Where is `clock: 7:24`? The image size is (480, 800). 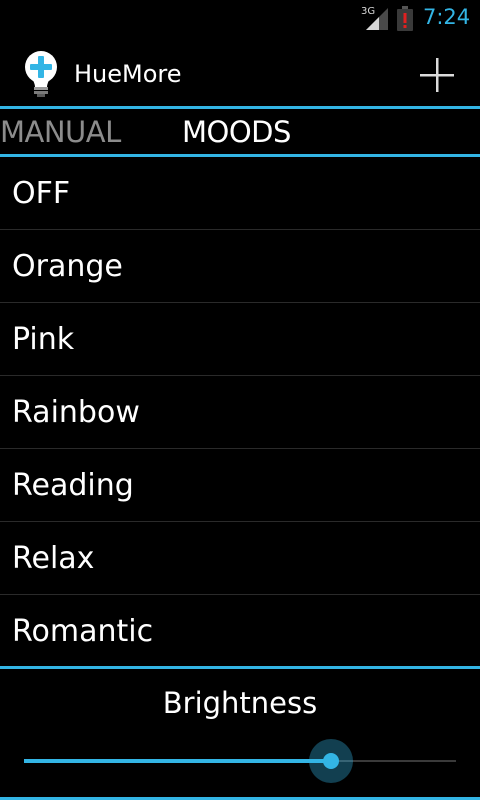 clock: 7:24 is located at coordinates (447, 17).